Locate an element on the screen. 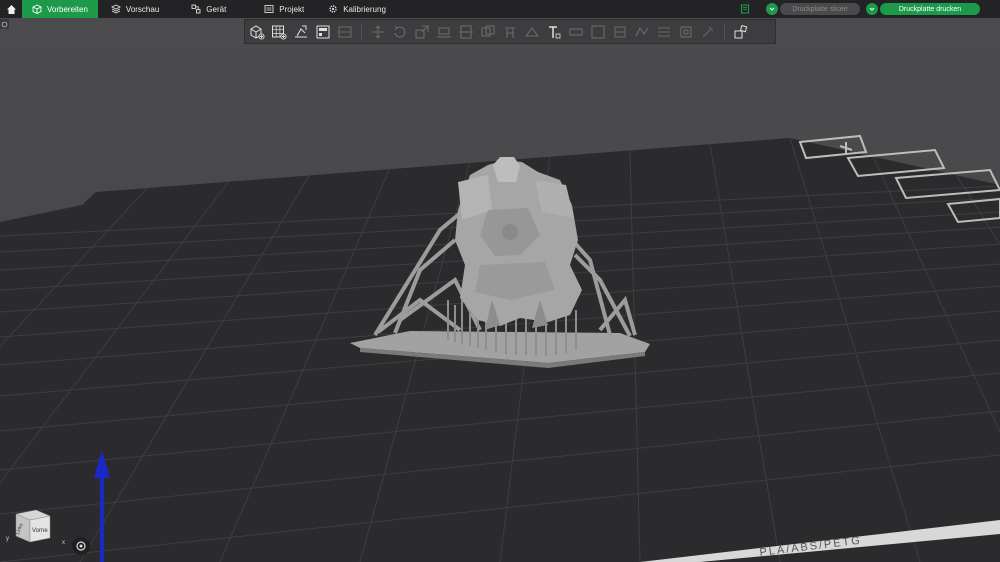 This screenshot has width=1000, height=562. support-icon is located at coordinates (510, 32).